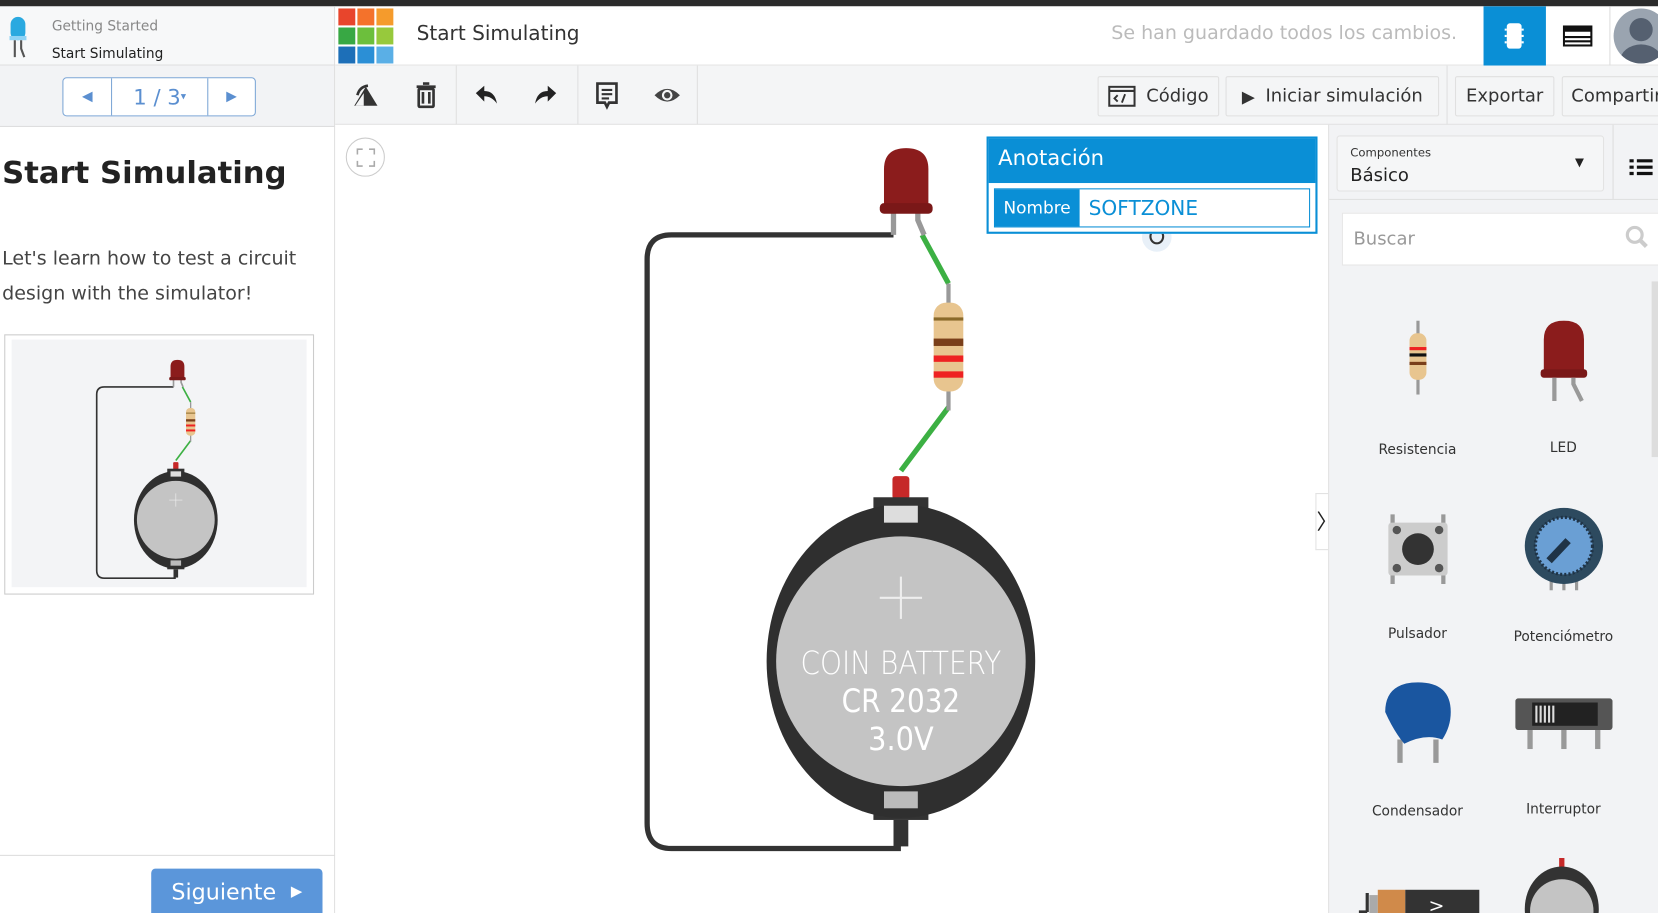  I want to click on component-label: Condensador, so click(1417, 812).